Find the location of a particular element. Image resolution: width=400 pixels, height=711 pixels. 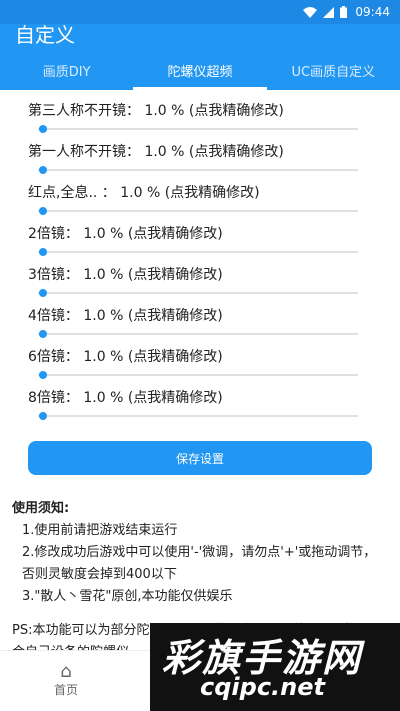

slider-row: 红点,全息.. ： 1.0 % (点我精确修改) is located at coordinates (200, 193).